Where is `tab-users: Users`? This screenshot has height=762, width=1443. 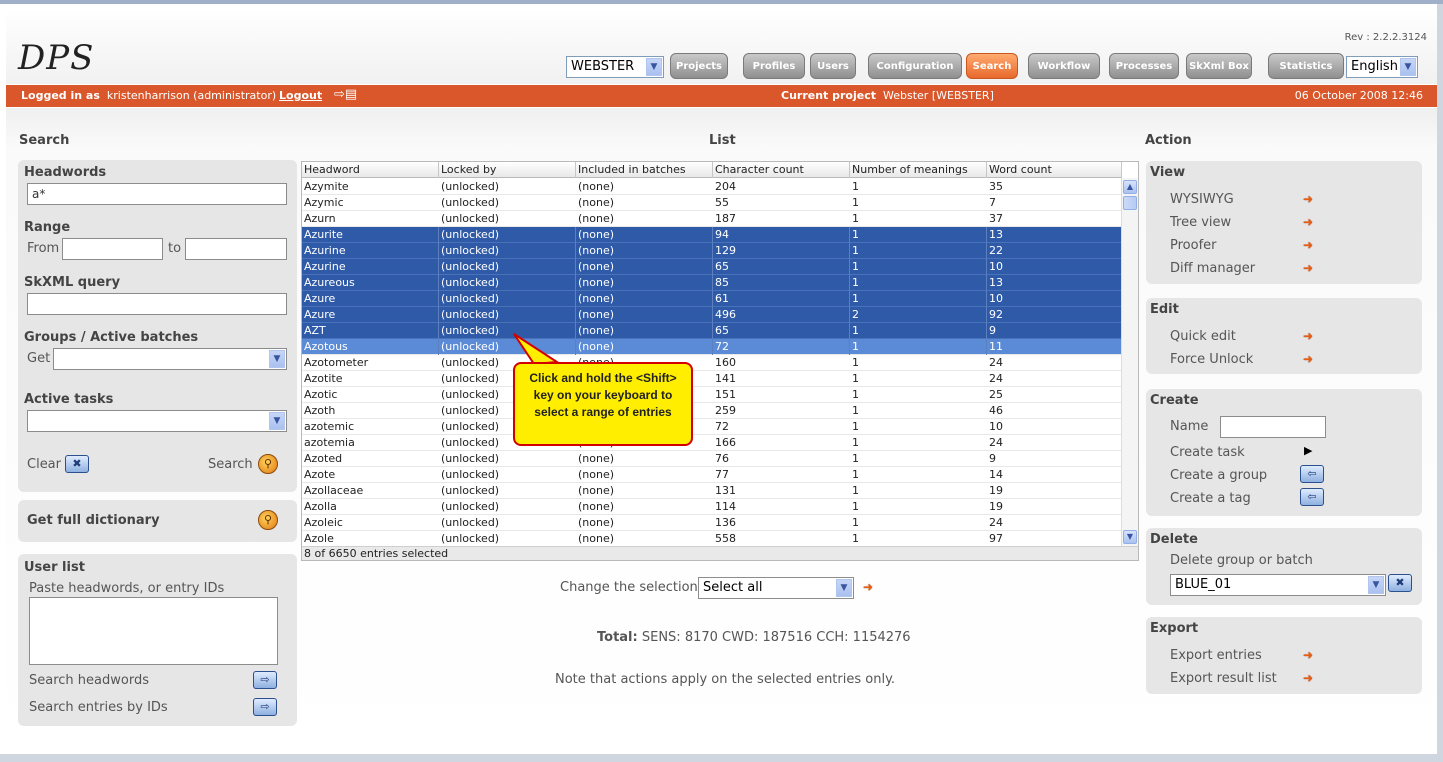
tab-users: Users is located at coordinates (833, 66).